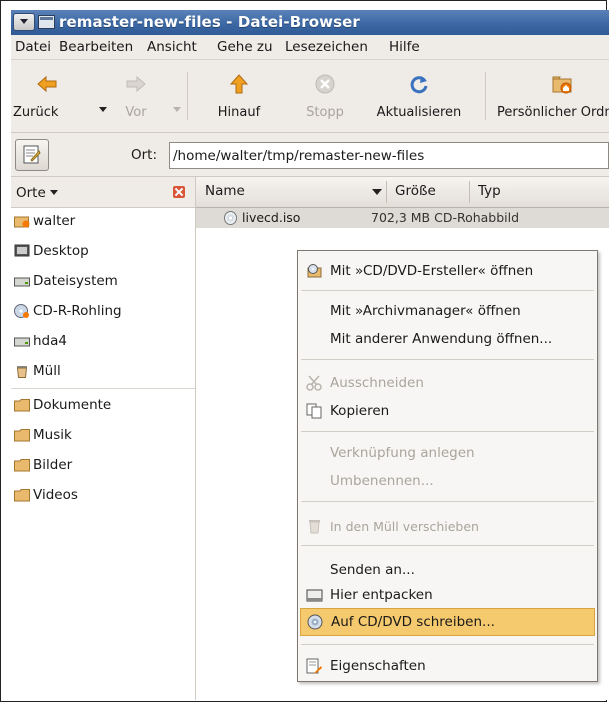 The width and height of the screenshot is (609, 704). I want to click on menu-item-label: Verknüpfung anlegen, so click(402, 453).